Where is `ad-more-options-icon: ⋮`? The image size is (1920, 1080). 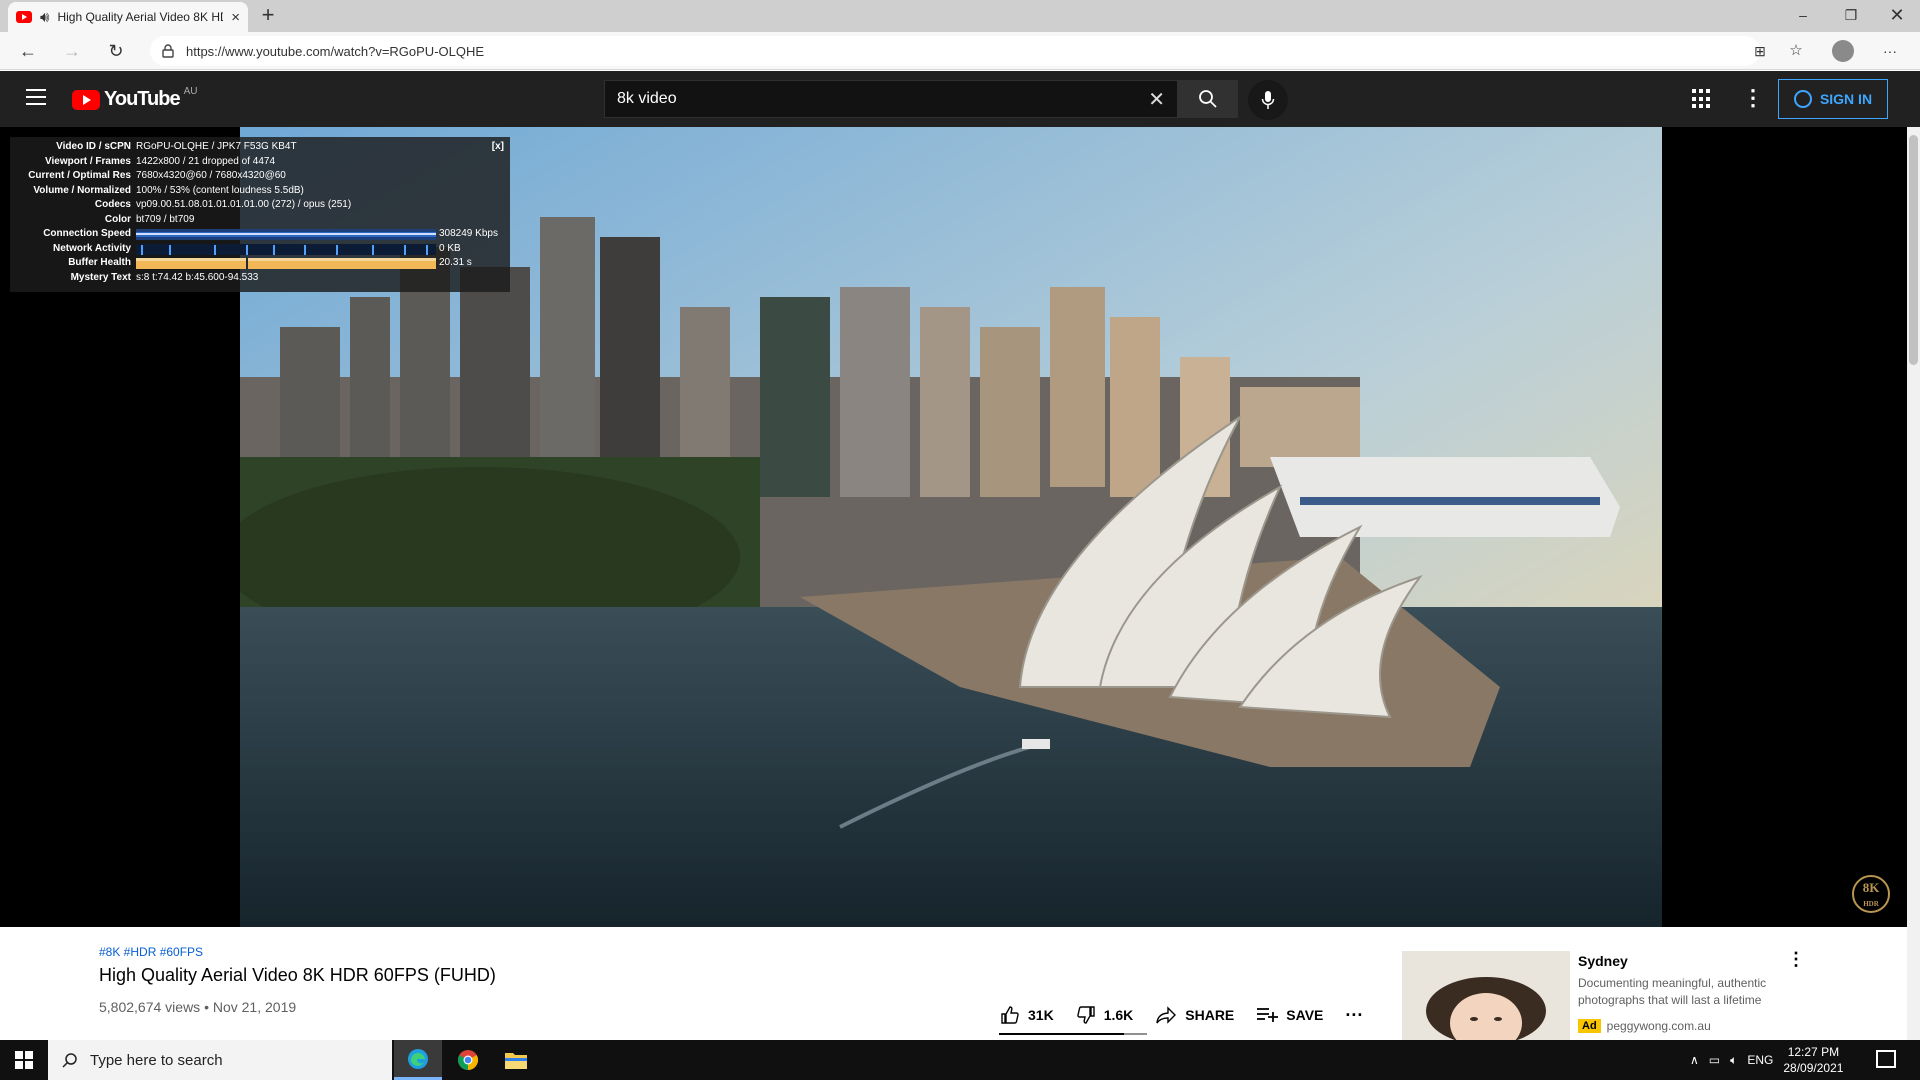
ad-more-options-icon: ⋮ is located at coordinates (1796, 959).